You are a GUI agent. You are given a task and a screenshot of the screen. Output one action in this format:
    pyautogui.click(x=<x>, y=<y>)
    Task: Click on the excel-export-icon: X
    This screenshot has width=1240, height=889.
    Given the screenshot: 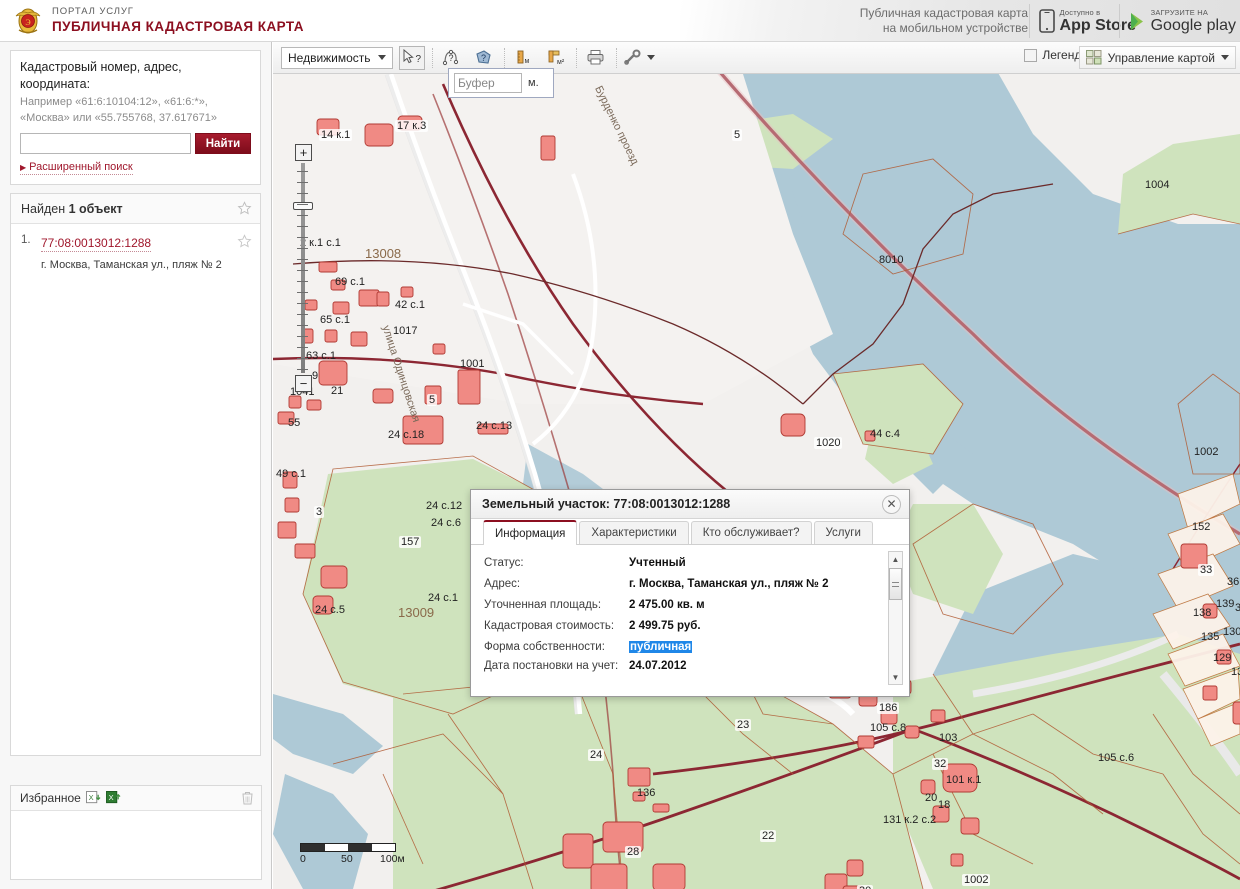 What is the action you would take?
    pyautogui.click(x=93, y=798)
    